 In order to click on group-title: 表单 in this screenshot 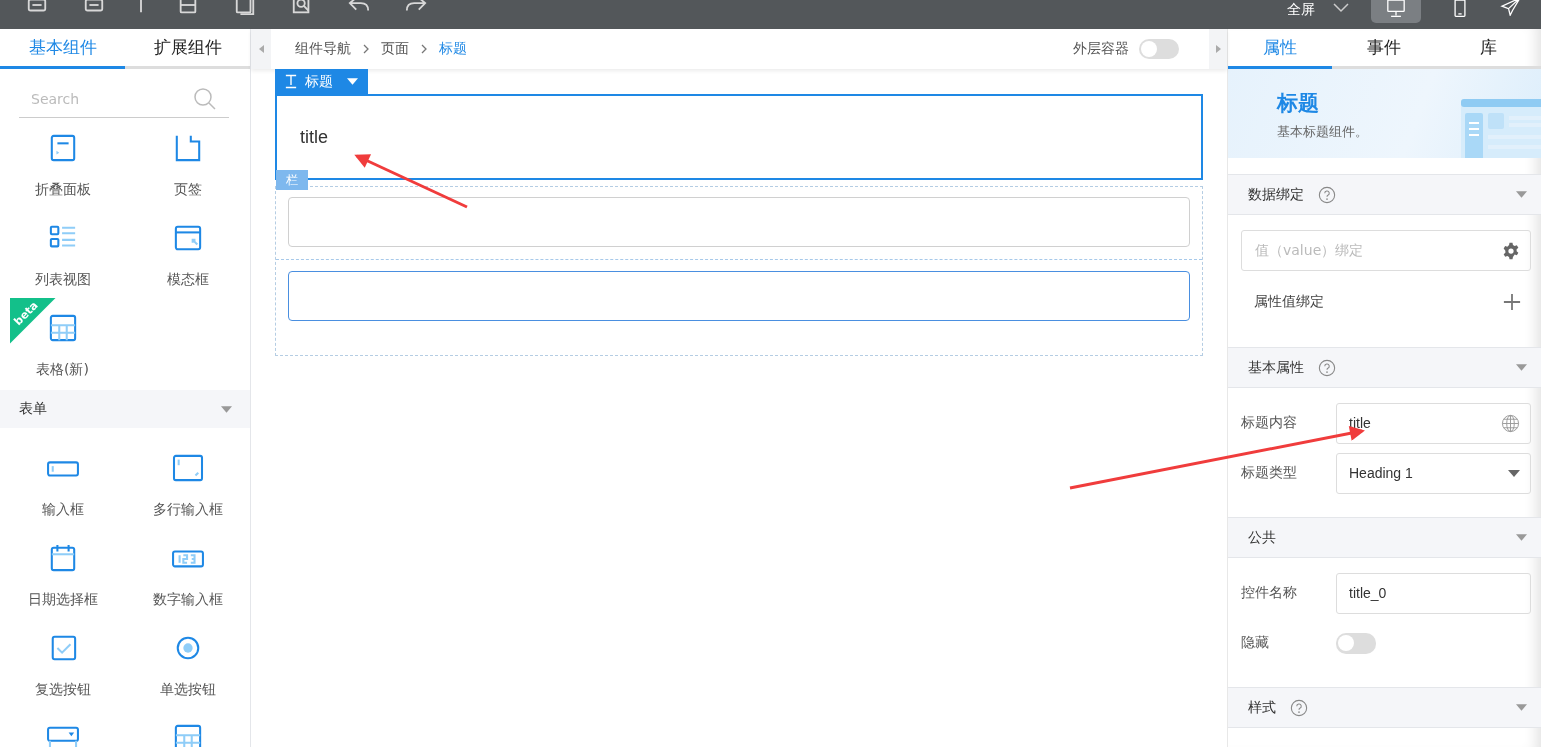, I will do `click(33, 409)`.